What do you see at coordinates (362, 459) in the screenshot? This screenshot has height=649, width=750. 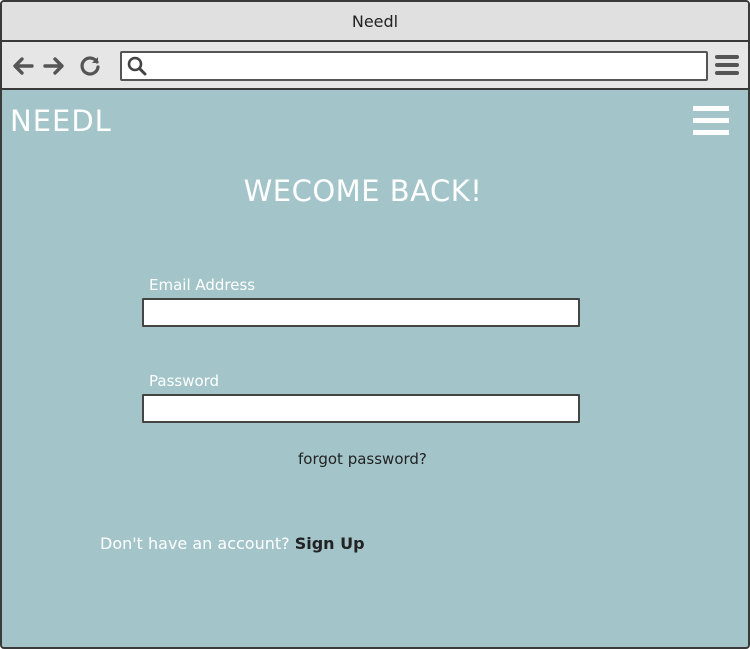 I see `forgot-password-link: forgot password?` at bounding box center [362, 459].